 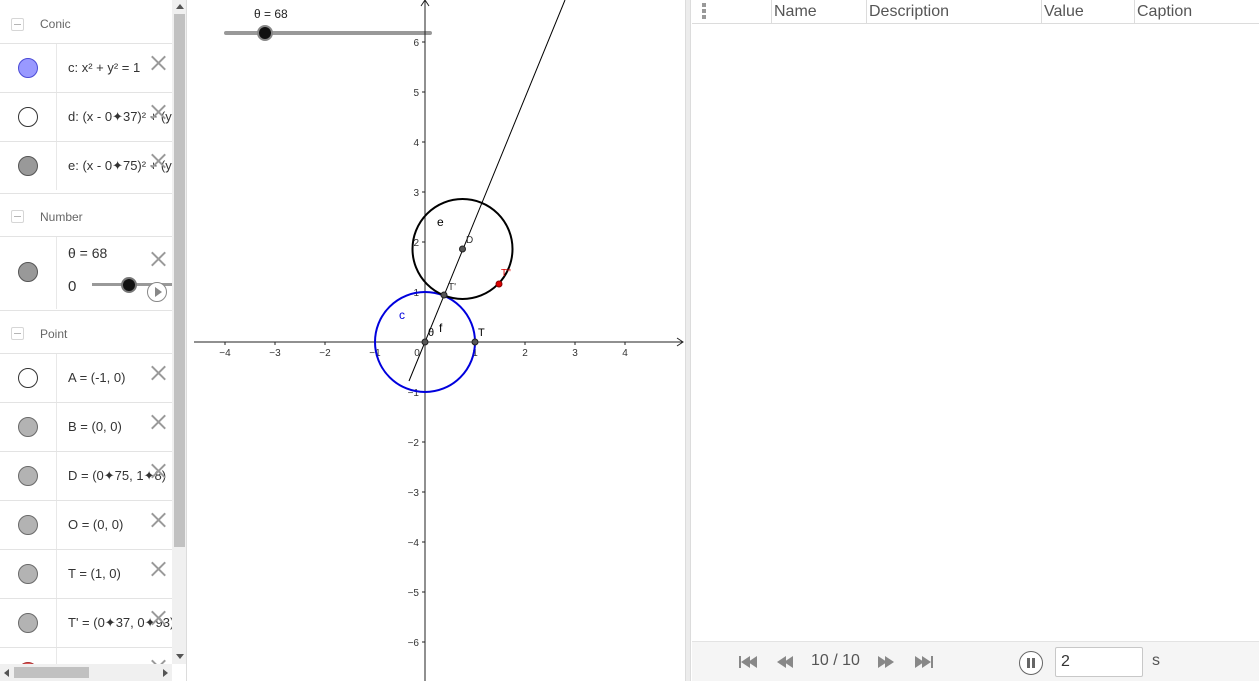 I want to click on y-tick-label: −4, so click(x=414, y=543).